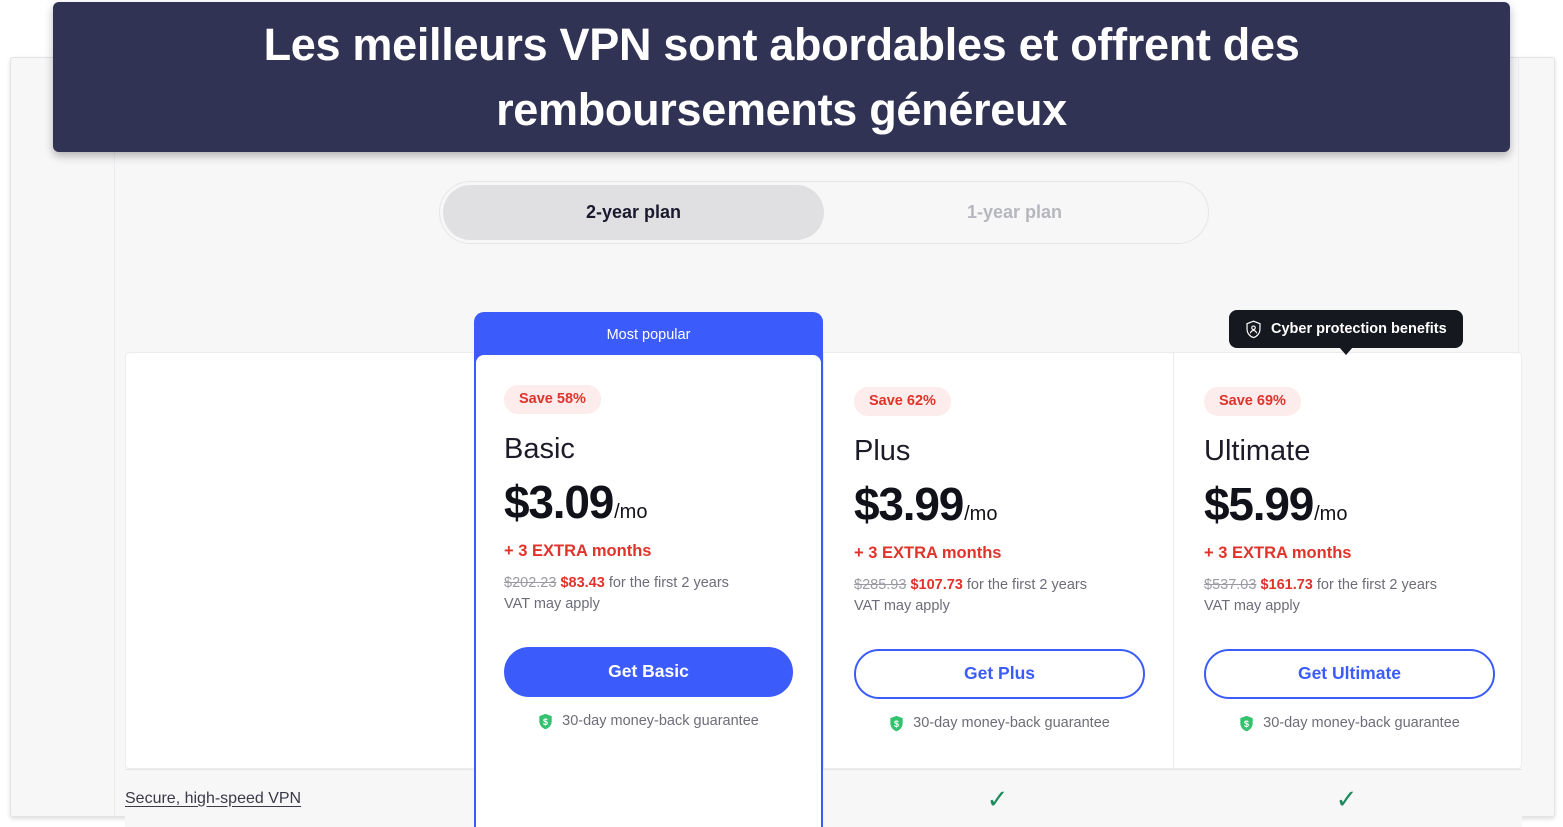 The width and height of the screenshot is (1563, 827). I want to click on vat-note-basic: VAT may apply, so click(552, 604).